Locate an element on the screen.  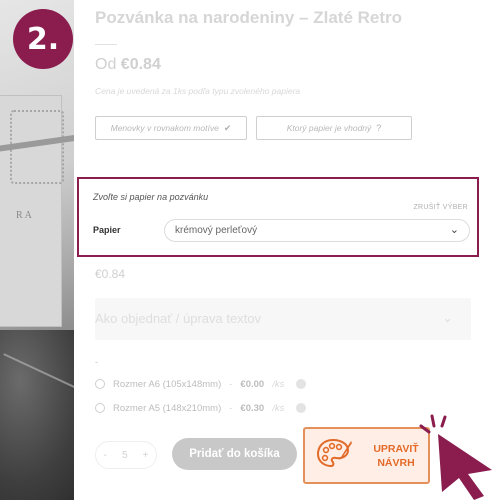
add-to-cart-button: Pridať do košíka is located at coordinates (234, 454).